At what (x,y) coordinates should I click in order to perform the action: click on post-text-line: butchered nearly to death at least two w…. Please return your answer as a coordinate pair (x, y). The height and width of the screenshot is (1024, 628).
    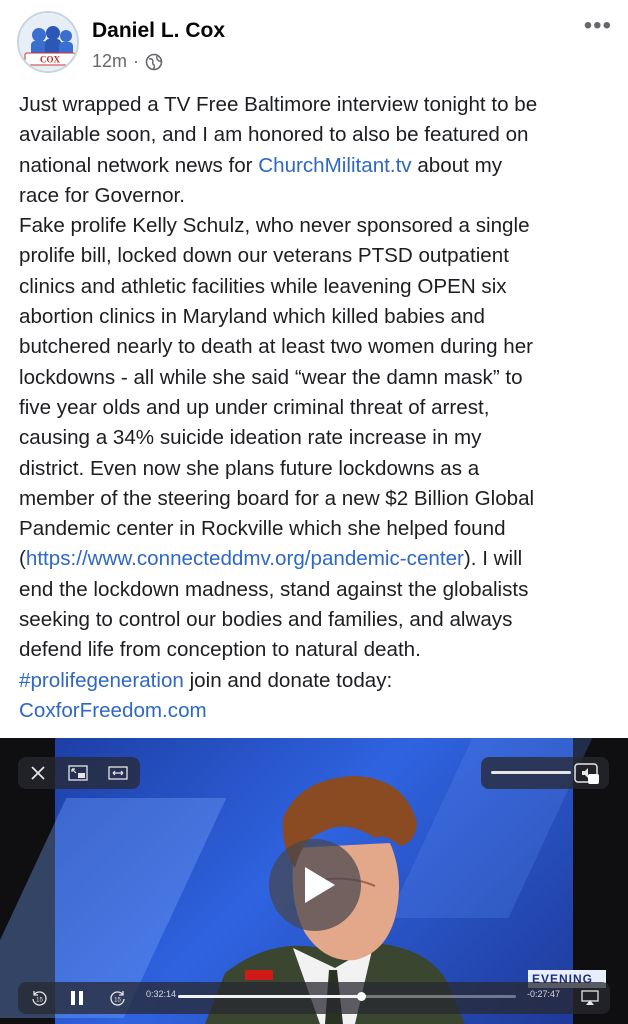
    Looking at the image, I should click on (317, 347).